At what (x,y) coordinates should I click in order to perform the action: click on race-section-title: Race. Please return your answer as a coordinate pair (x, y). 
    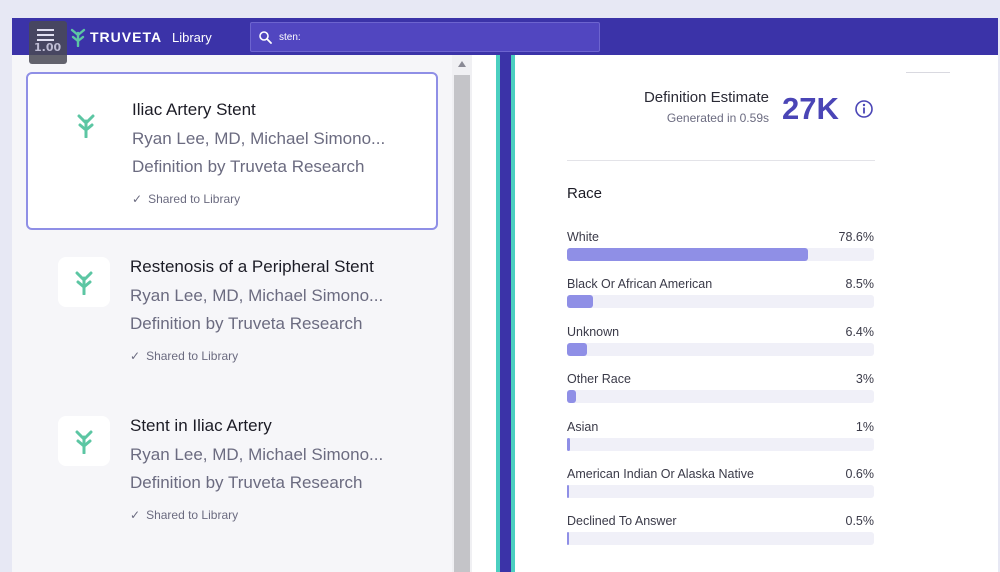
    Looking at the image, I should click on (585, 193).